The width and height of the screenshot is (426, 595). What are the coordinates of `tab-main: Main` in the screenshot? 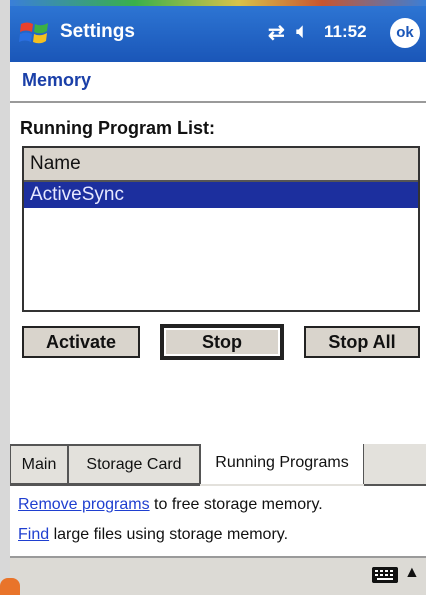 It's located at (39, 464).